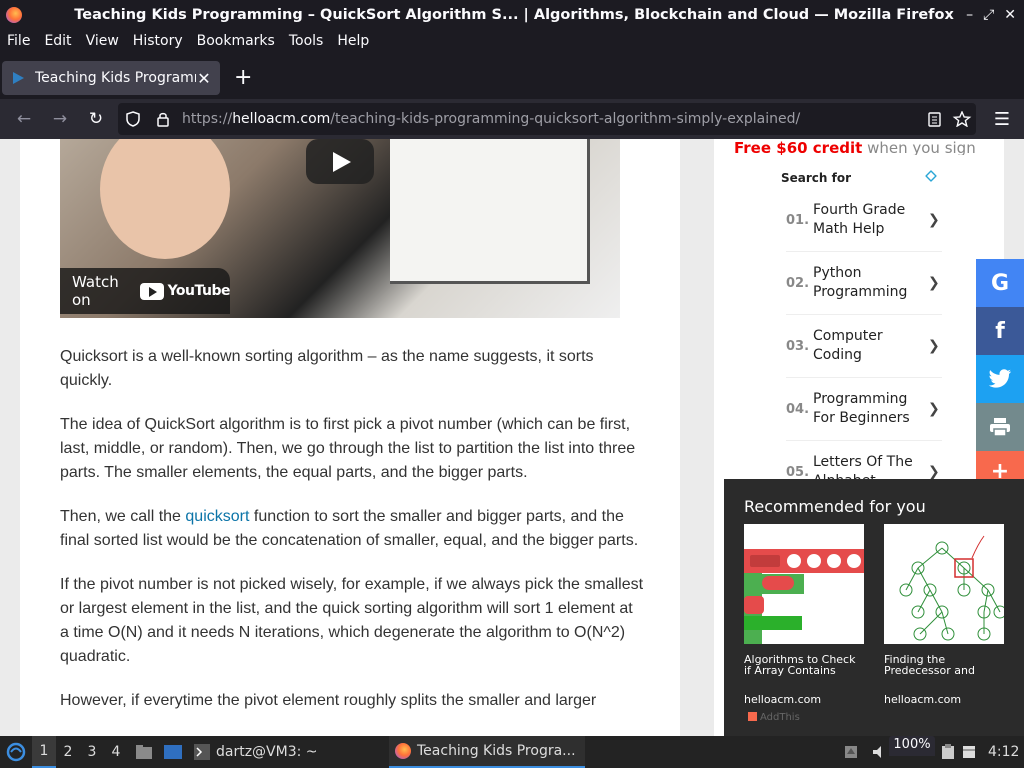 The image size is (1024, 768). Describe the element at coordinates (816, 178) in the screenshot. I see `search-for-label: Search for` at that location.